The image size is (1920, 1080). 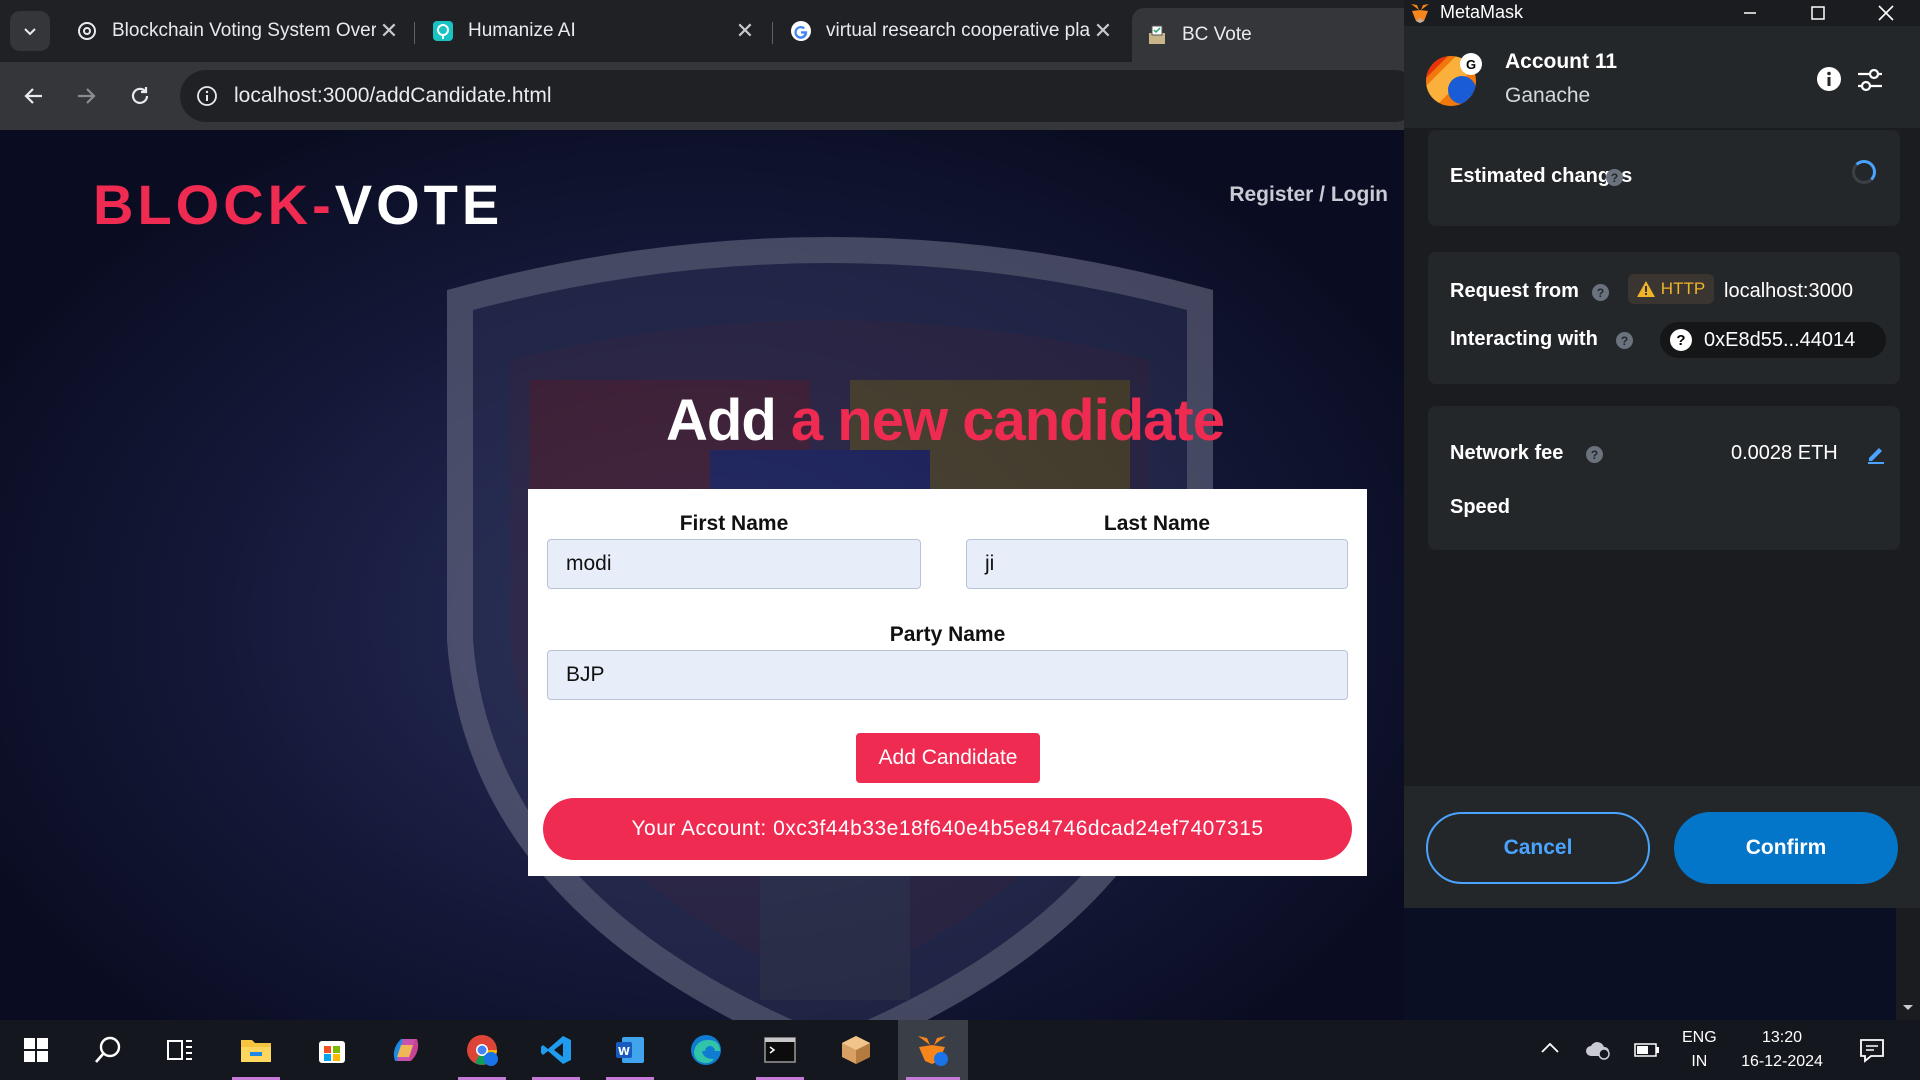 What do you see at coordinates (1308, 195) in the screenshot?
I see `register-login-link: Register / Login` at bounding box center [1308, 195].